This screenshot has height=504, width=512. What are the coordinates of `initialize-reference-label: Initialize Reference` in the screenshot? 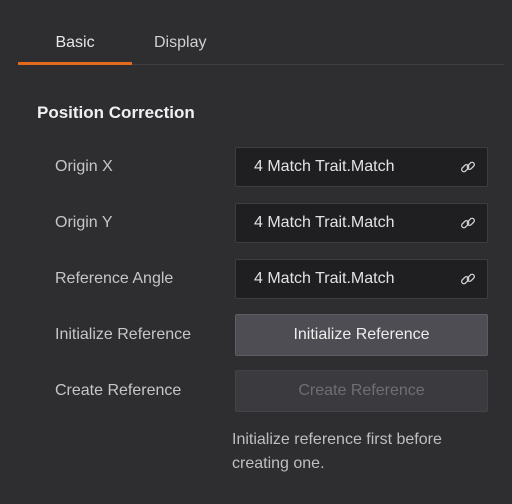 It's located at (123, 334).